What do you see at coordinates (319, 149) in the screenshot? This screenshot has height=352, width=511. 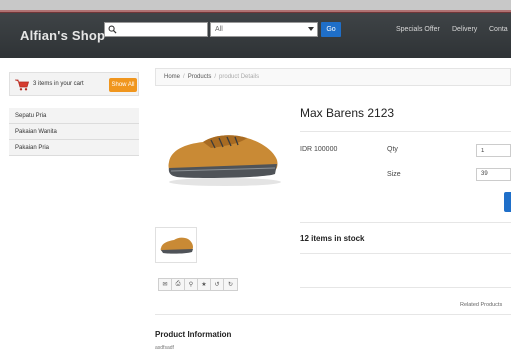 I see `product-price: IDR 100000` at bounding box center [319, 149].